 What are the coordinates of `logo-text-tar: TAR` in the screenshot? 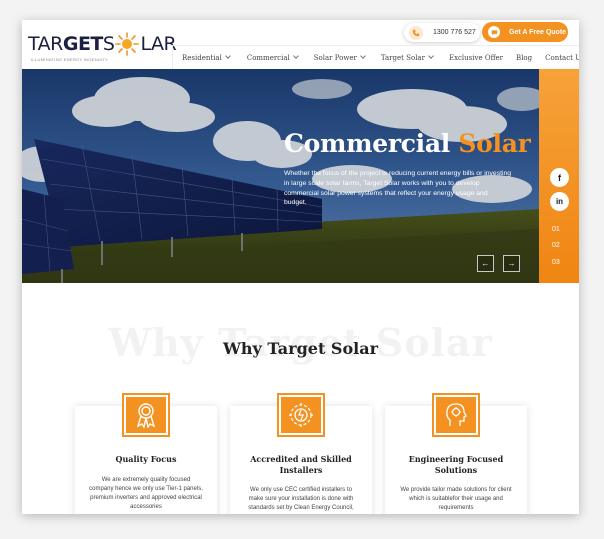 It's located at (45, 44).